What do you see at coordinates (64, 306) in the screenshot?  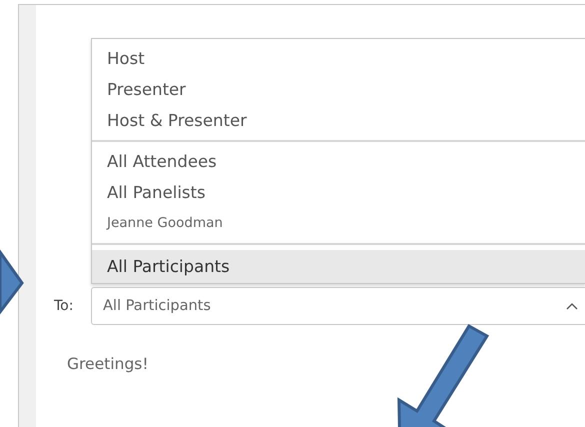 I see `to-label: To:` at bounding box center [64, 306].